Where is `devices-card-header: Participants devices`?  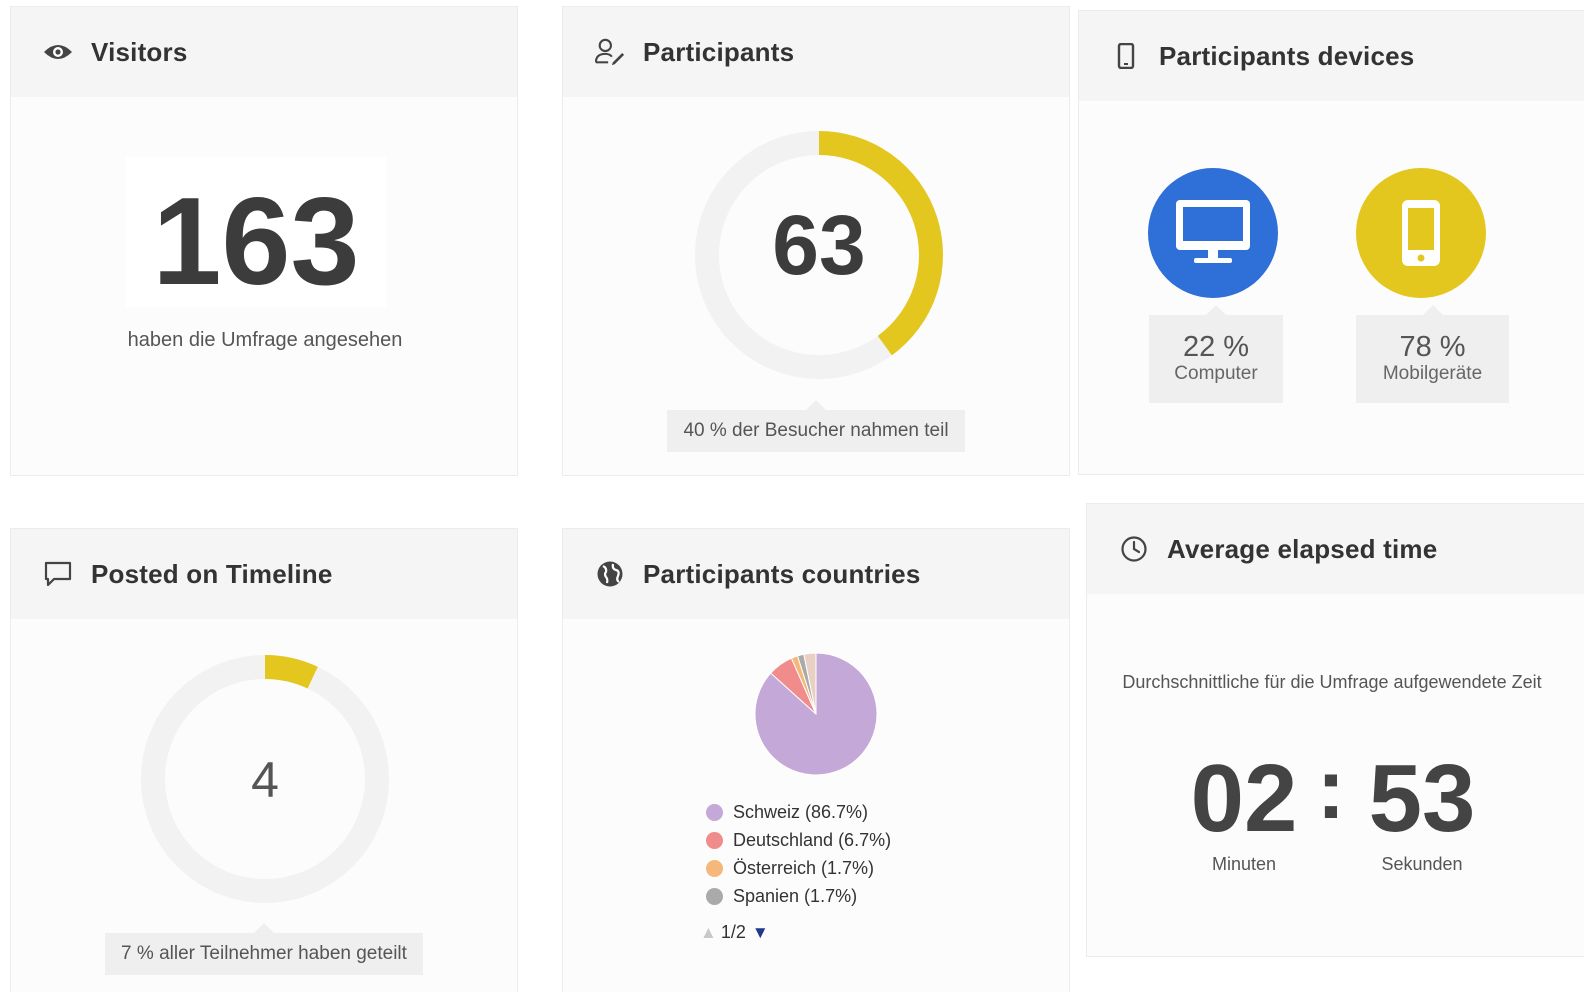 devices-card-header: Participants devices is located at coordinates (1331, 56).